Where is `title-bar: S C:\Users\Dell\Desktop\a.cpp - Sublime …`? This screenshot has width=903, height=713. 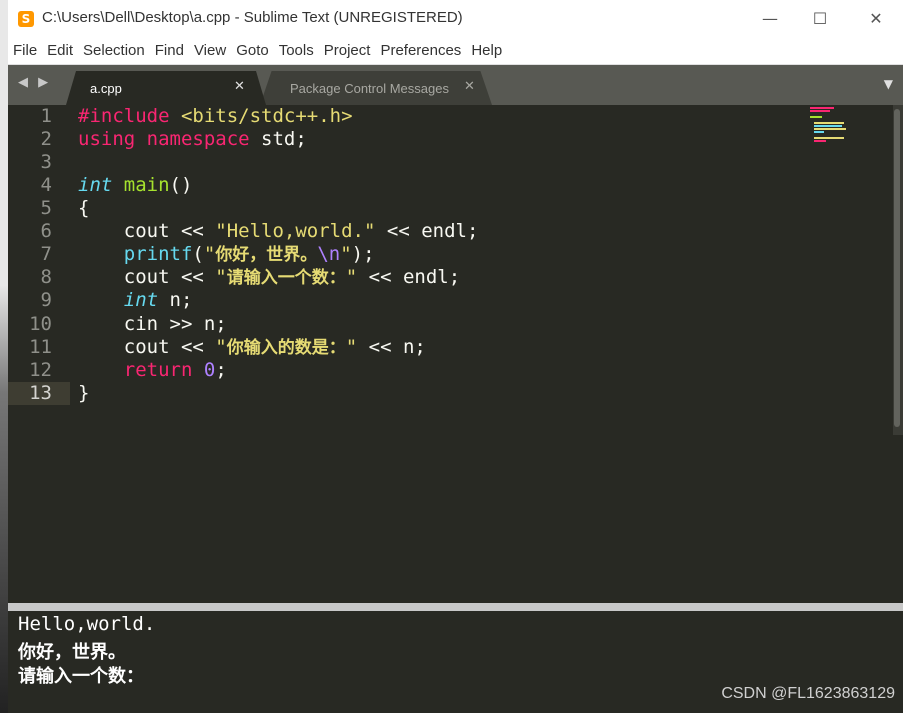 title-bar: S C:\Users\Dell\Desktop\a.cpp - Sublime … is located at coordinates (455, 19).